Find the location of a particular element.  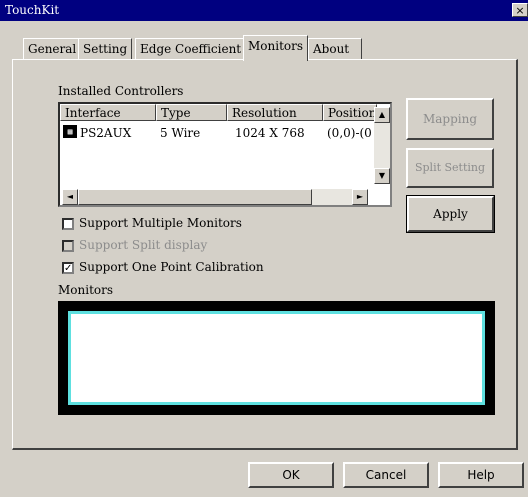

cell-type: 5 Wire is located at coordinates (180, 133).